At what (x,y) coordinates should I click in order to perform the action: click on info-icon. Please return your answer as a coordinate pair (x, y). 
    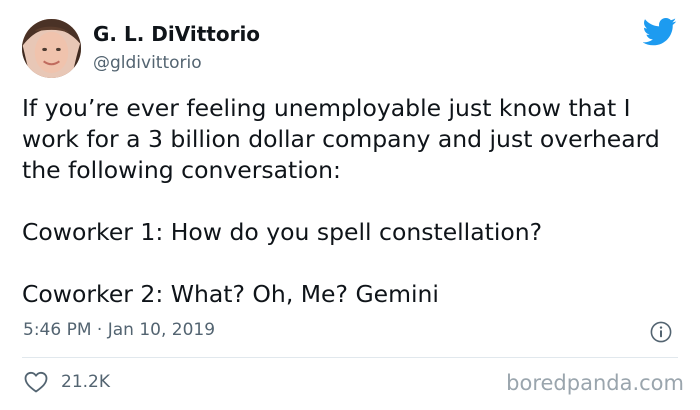
    Looking at the image, I should click on (661, 332).